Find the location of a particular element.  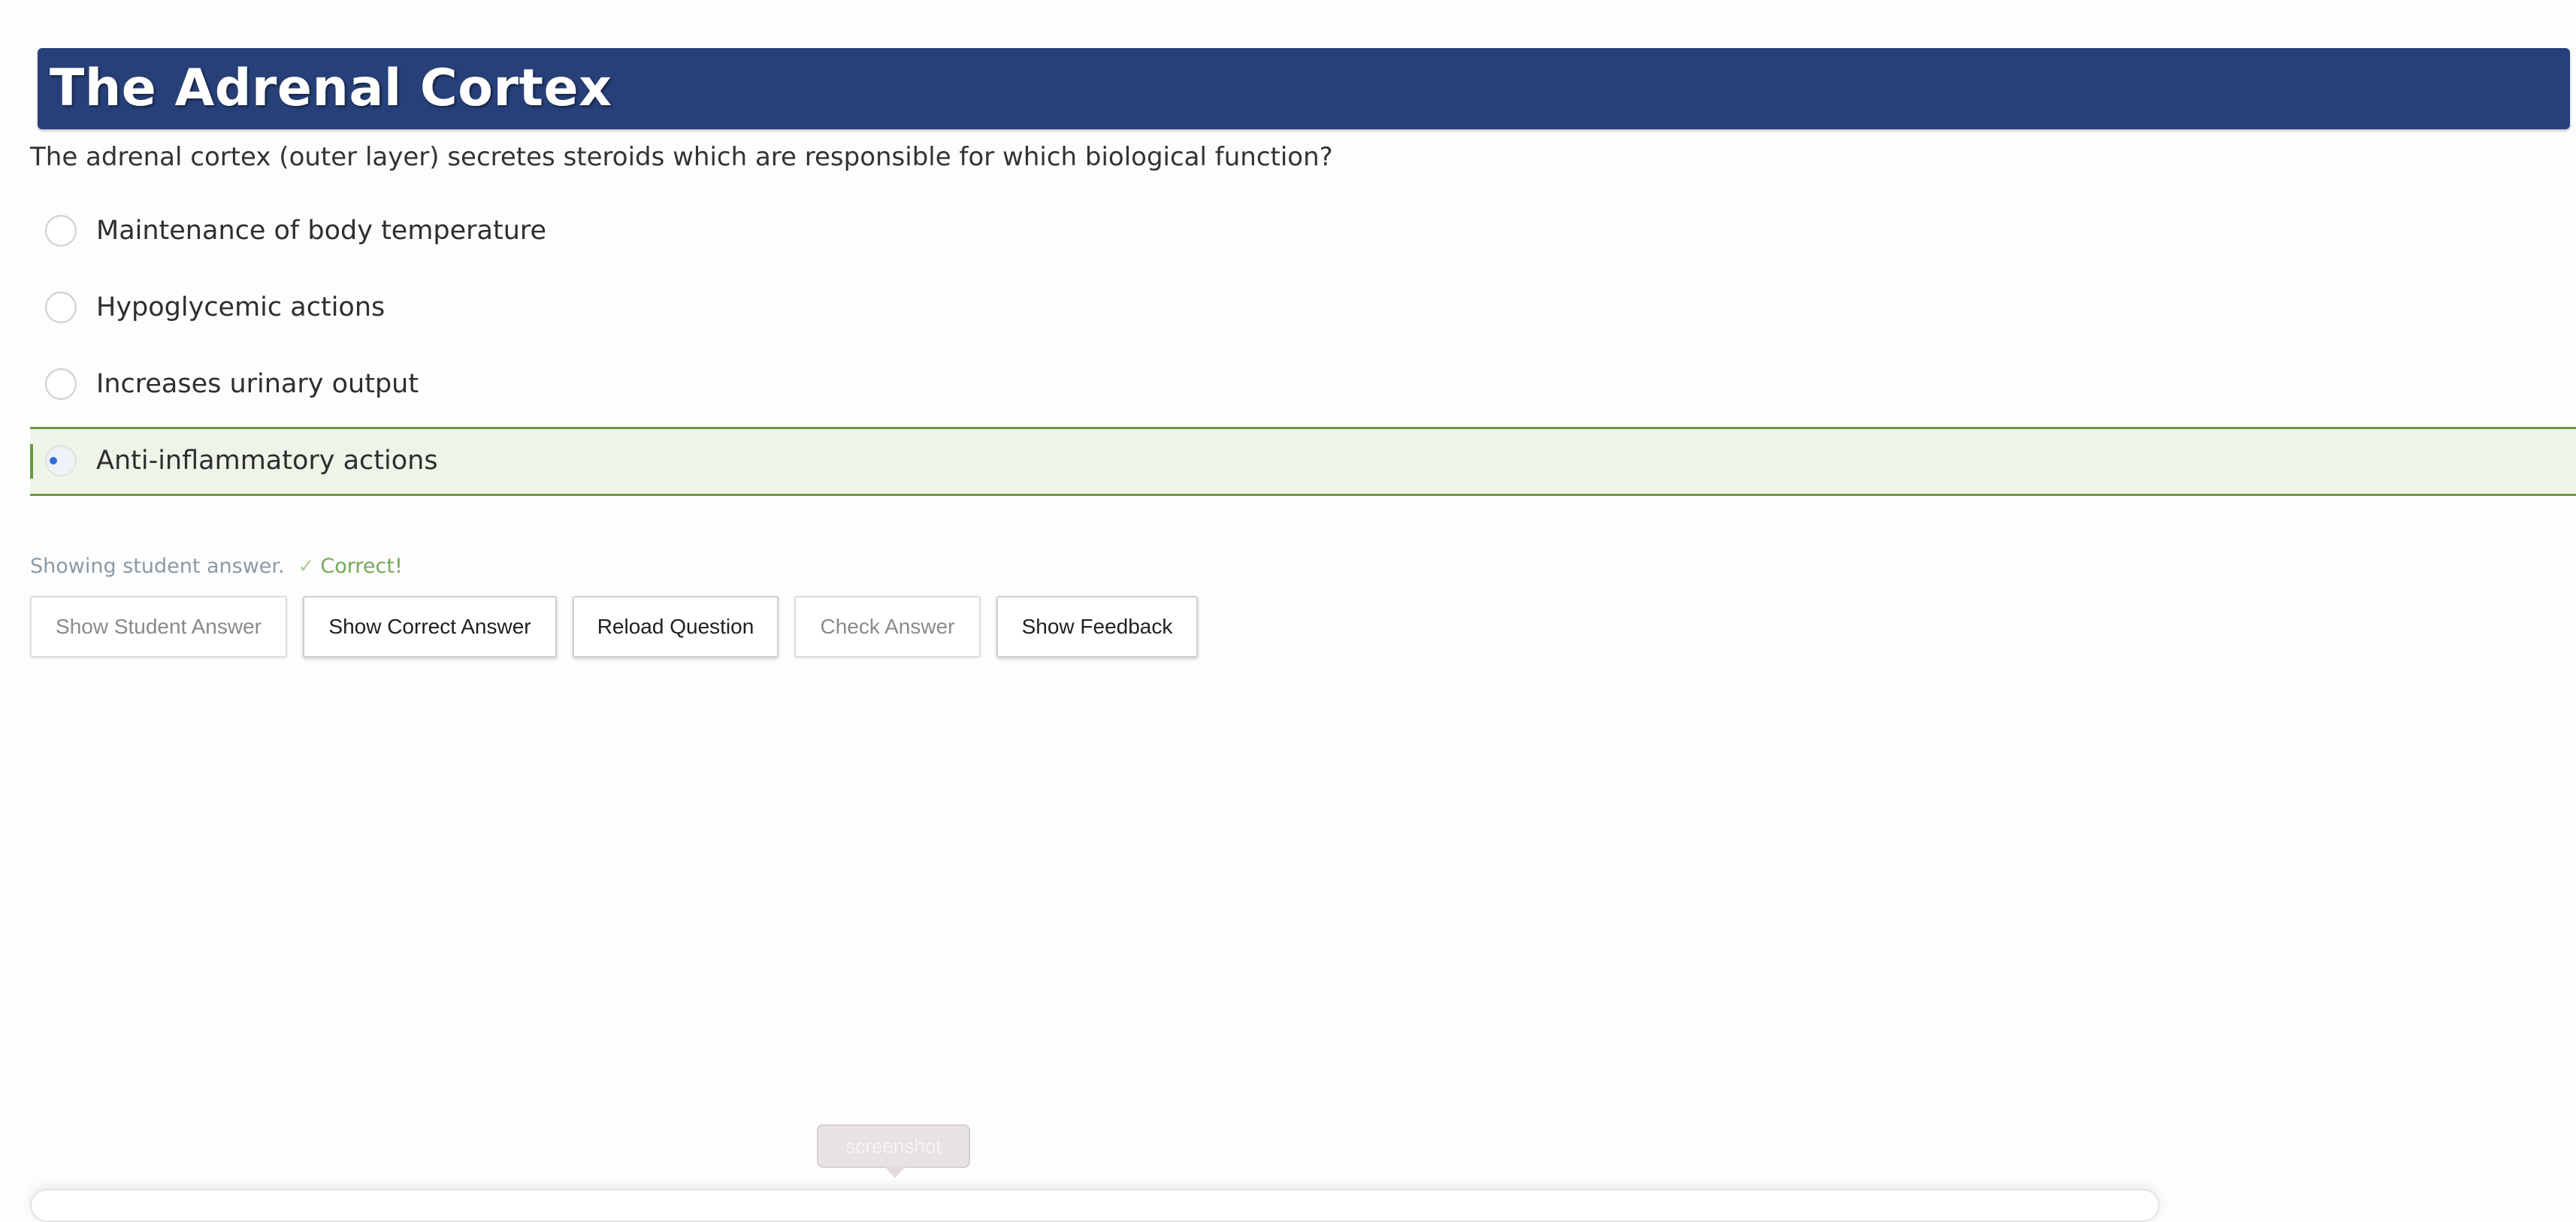

answer-status: Showing student answer. ✓ Correct! is located at coordinates (217, 566).